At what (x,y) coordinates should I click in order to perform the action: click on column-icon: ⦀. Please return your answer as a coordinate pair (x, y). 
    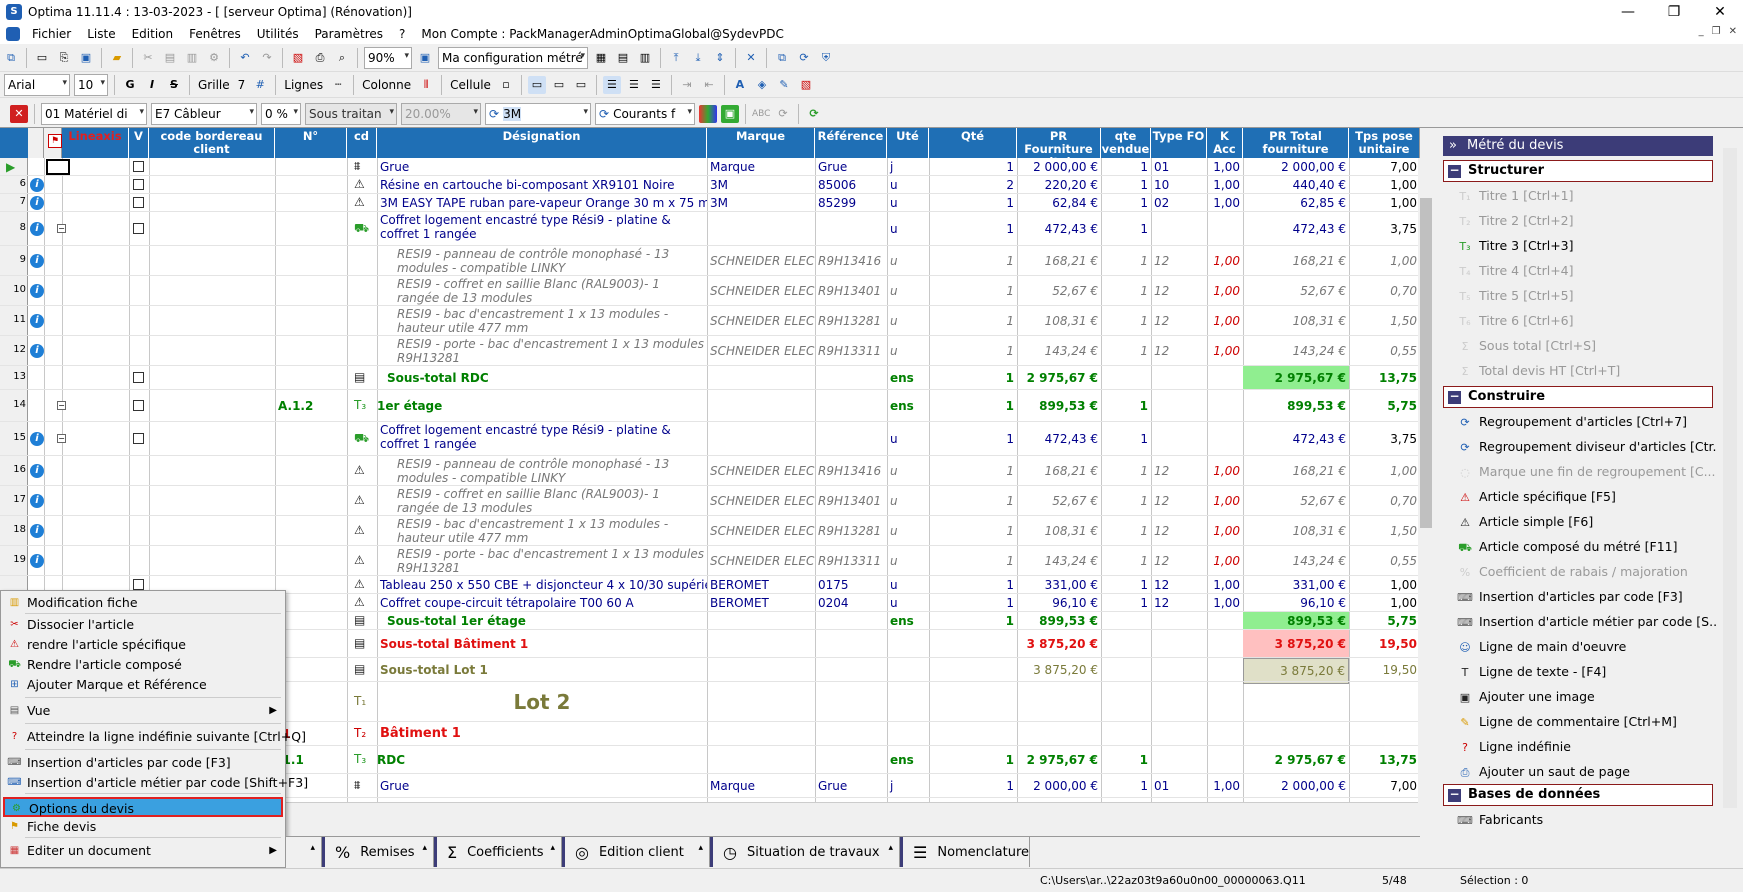
    Looking at the image, I should click on (426, 85).